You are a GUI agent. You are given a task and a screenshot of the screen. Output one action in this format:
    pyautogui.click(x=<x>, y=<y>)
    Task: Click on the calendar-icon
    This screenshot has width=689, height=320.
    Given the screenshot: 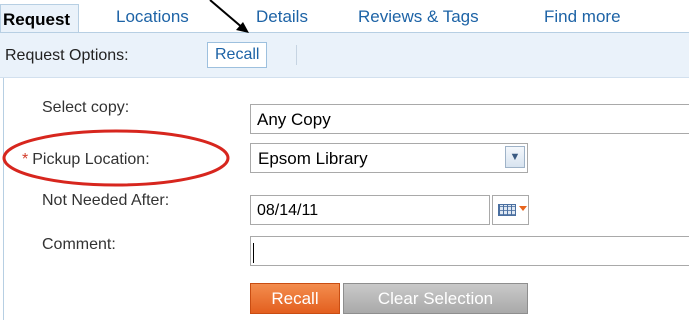 What is the action you would take?
    pyautogui.click(x=507, y=210)
    